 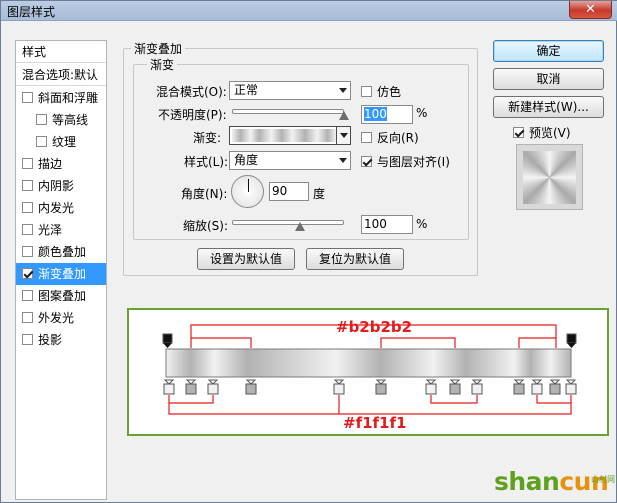 What do you see at coordinates (374, 327) in the screenshot?
I see `dark-color-label: #b2b2b2` at bounding box center [374, 327].